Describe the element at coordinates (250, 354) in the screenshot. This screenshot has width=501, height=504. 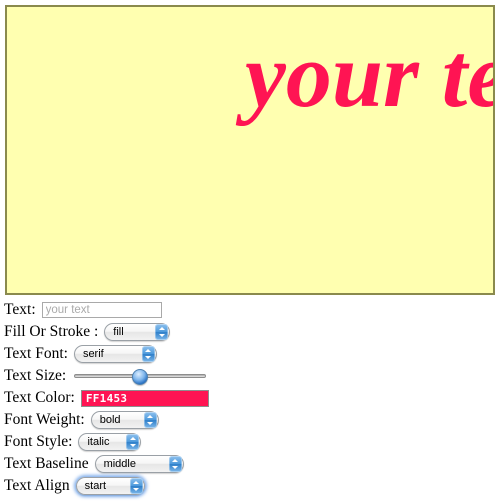
I see `row-text-font: Text Font: serif` at that location.